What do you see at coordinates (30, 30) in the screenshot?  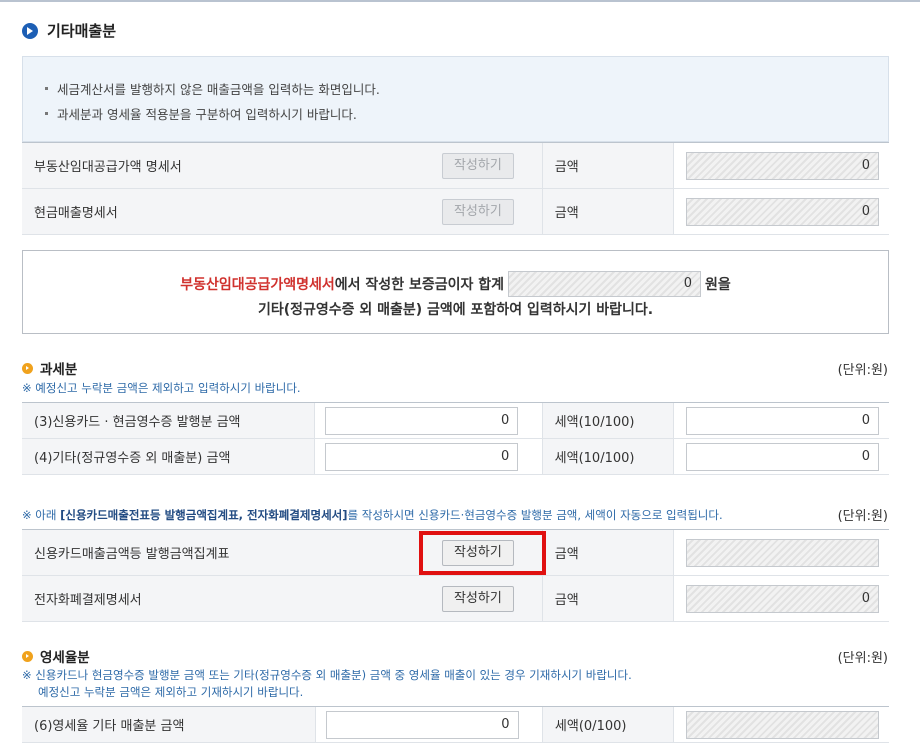 I see `circle-arrow-icon` at bounding box center [30, 30].